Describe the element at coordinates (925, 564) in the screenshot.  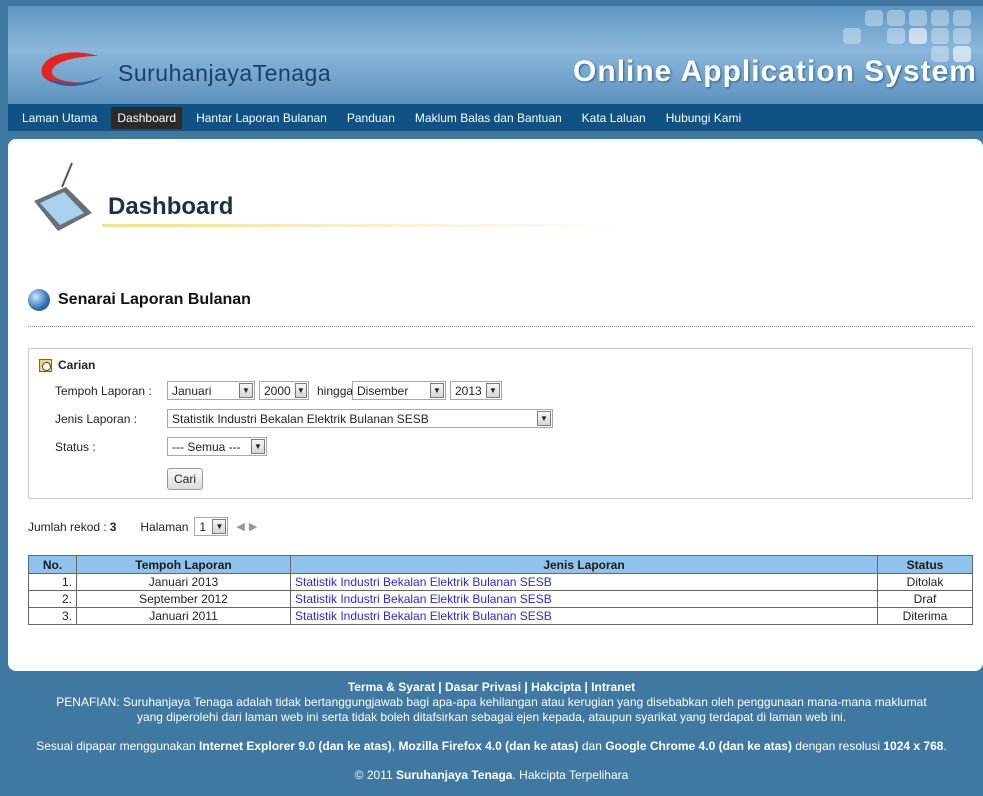
I see `col-status: Status` at that location.